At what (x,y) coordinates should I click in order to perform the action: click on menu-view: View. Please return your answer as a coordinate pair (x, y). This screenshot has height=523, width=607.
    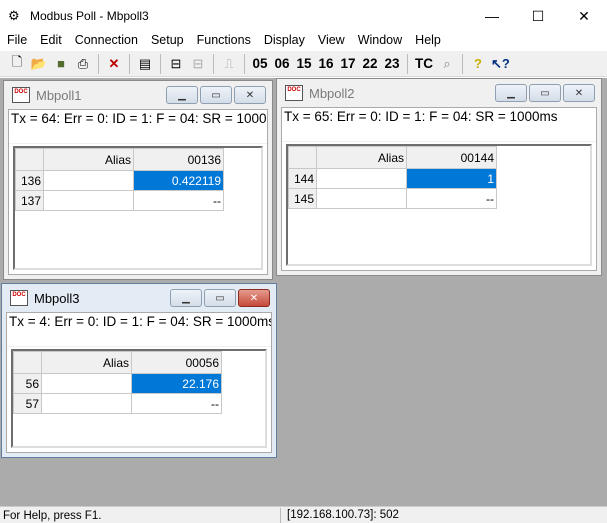
    Looking at the image, I should click on (331, 41).